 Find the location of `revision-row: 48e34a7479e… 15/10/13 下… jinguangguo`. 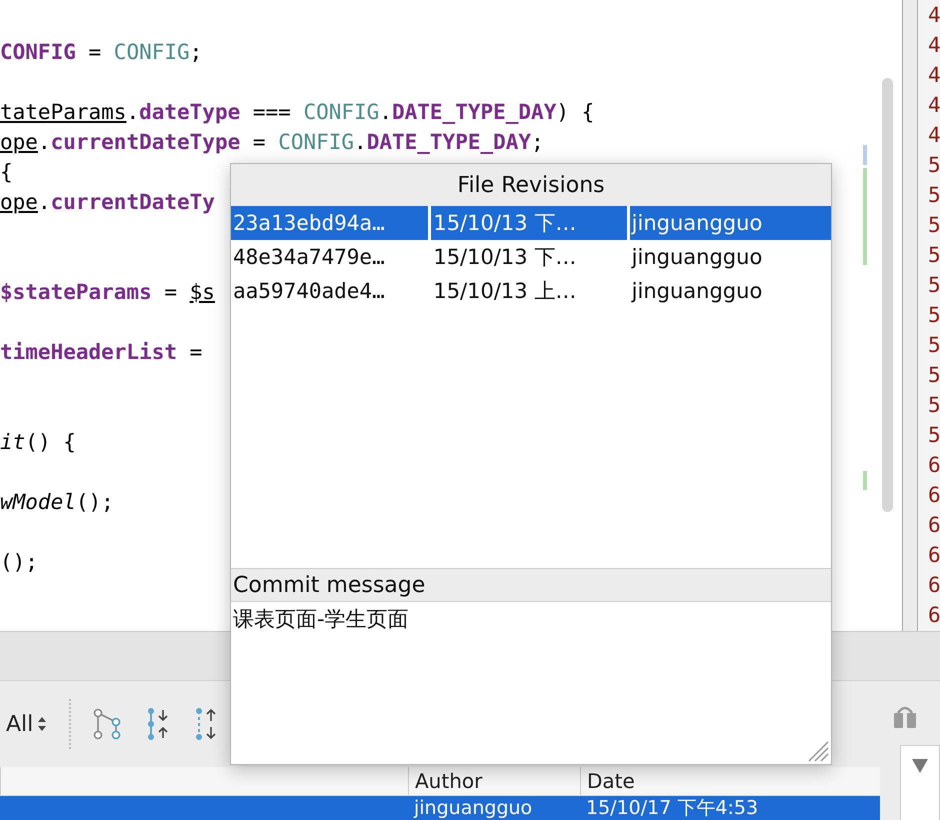

revision-row: 48e34a7479e… 15/10/13 下… jinguangguo is located at coordinates (531, 257).